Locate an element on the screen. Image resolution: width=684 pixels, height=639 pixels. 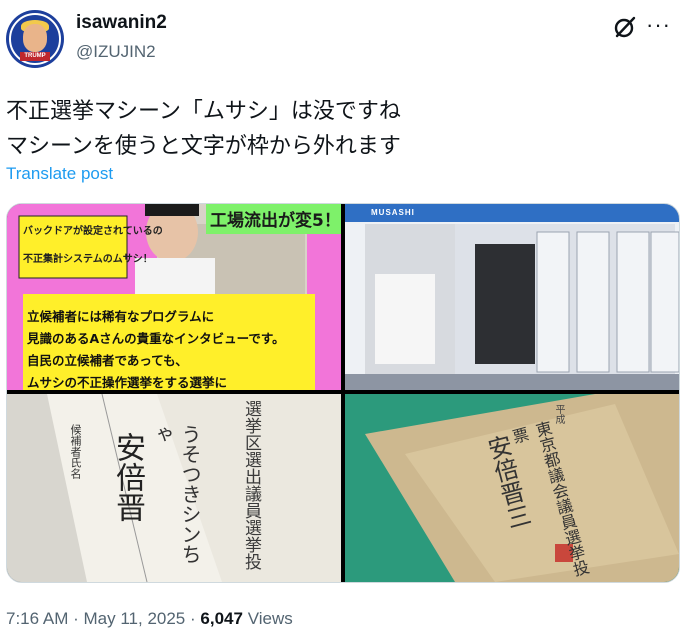
counting-machine-photo is located at coordinates (512, 297).